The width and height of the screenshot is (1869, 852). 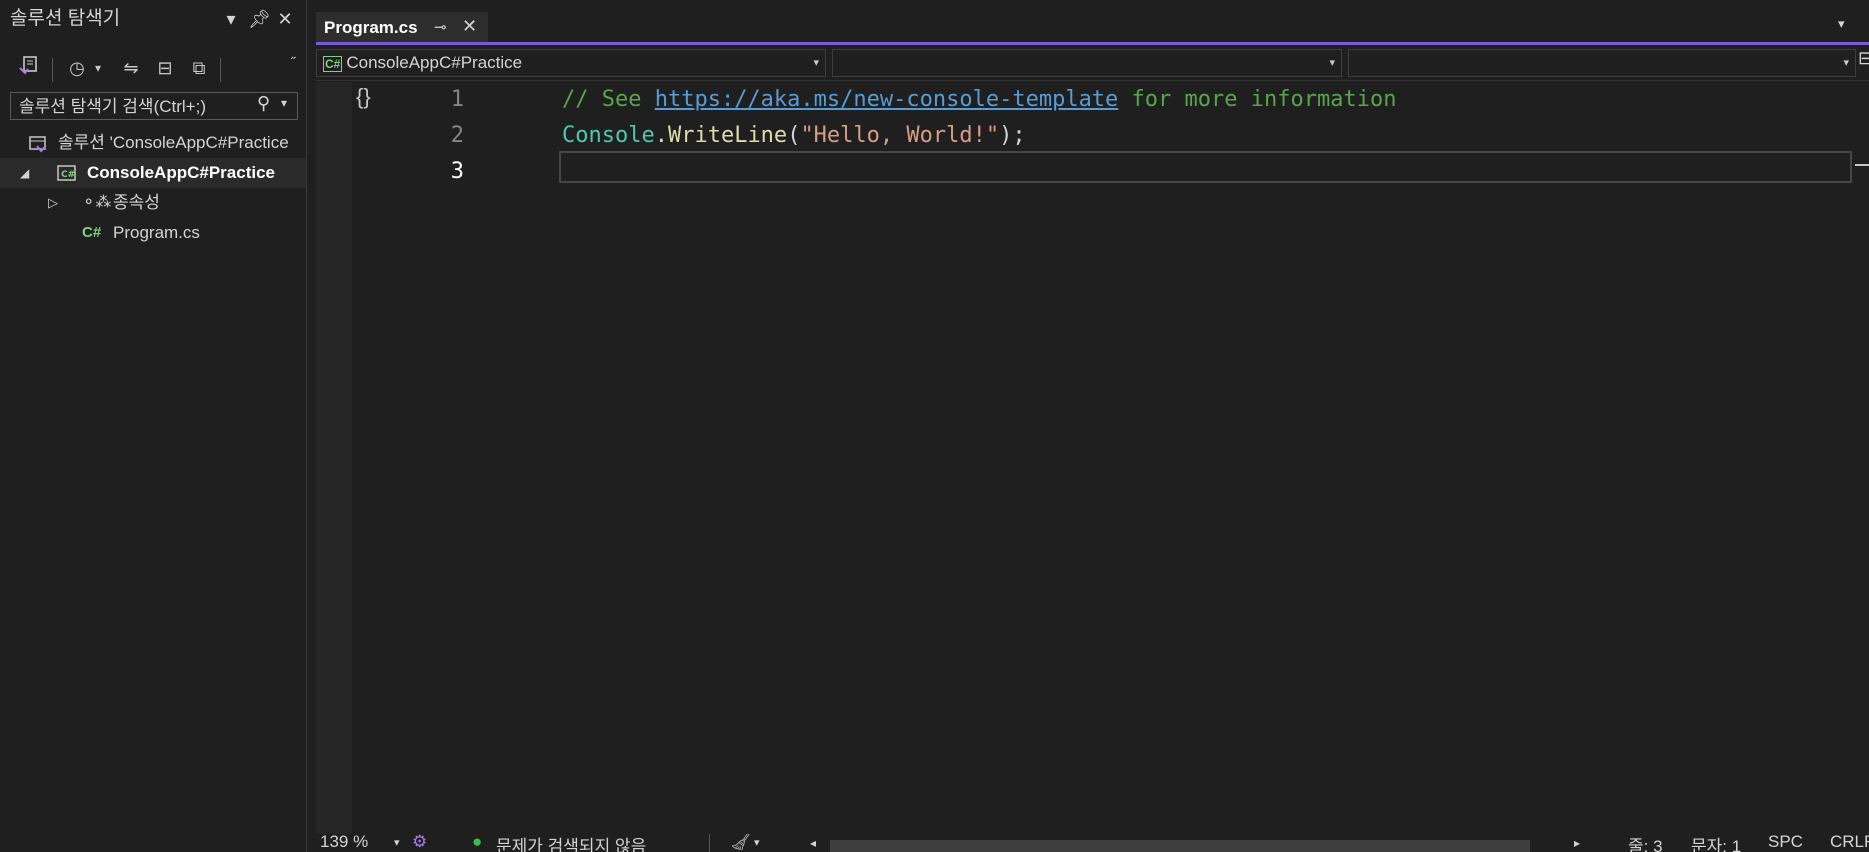 I want to click on punctuation: (, so click(x=794, y=135).